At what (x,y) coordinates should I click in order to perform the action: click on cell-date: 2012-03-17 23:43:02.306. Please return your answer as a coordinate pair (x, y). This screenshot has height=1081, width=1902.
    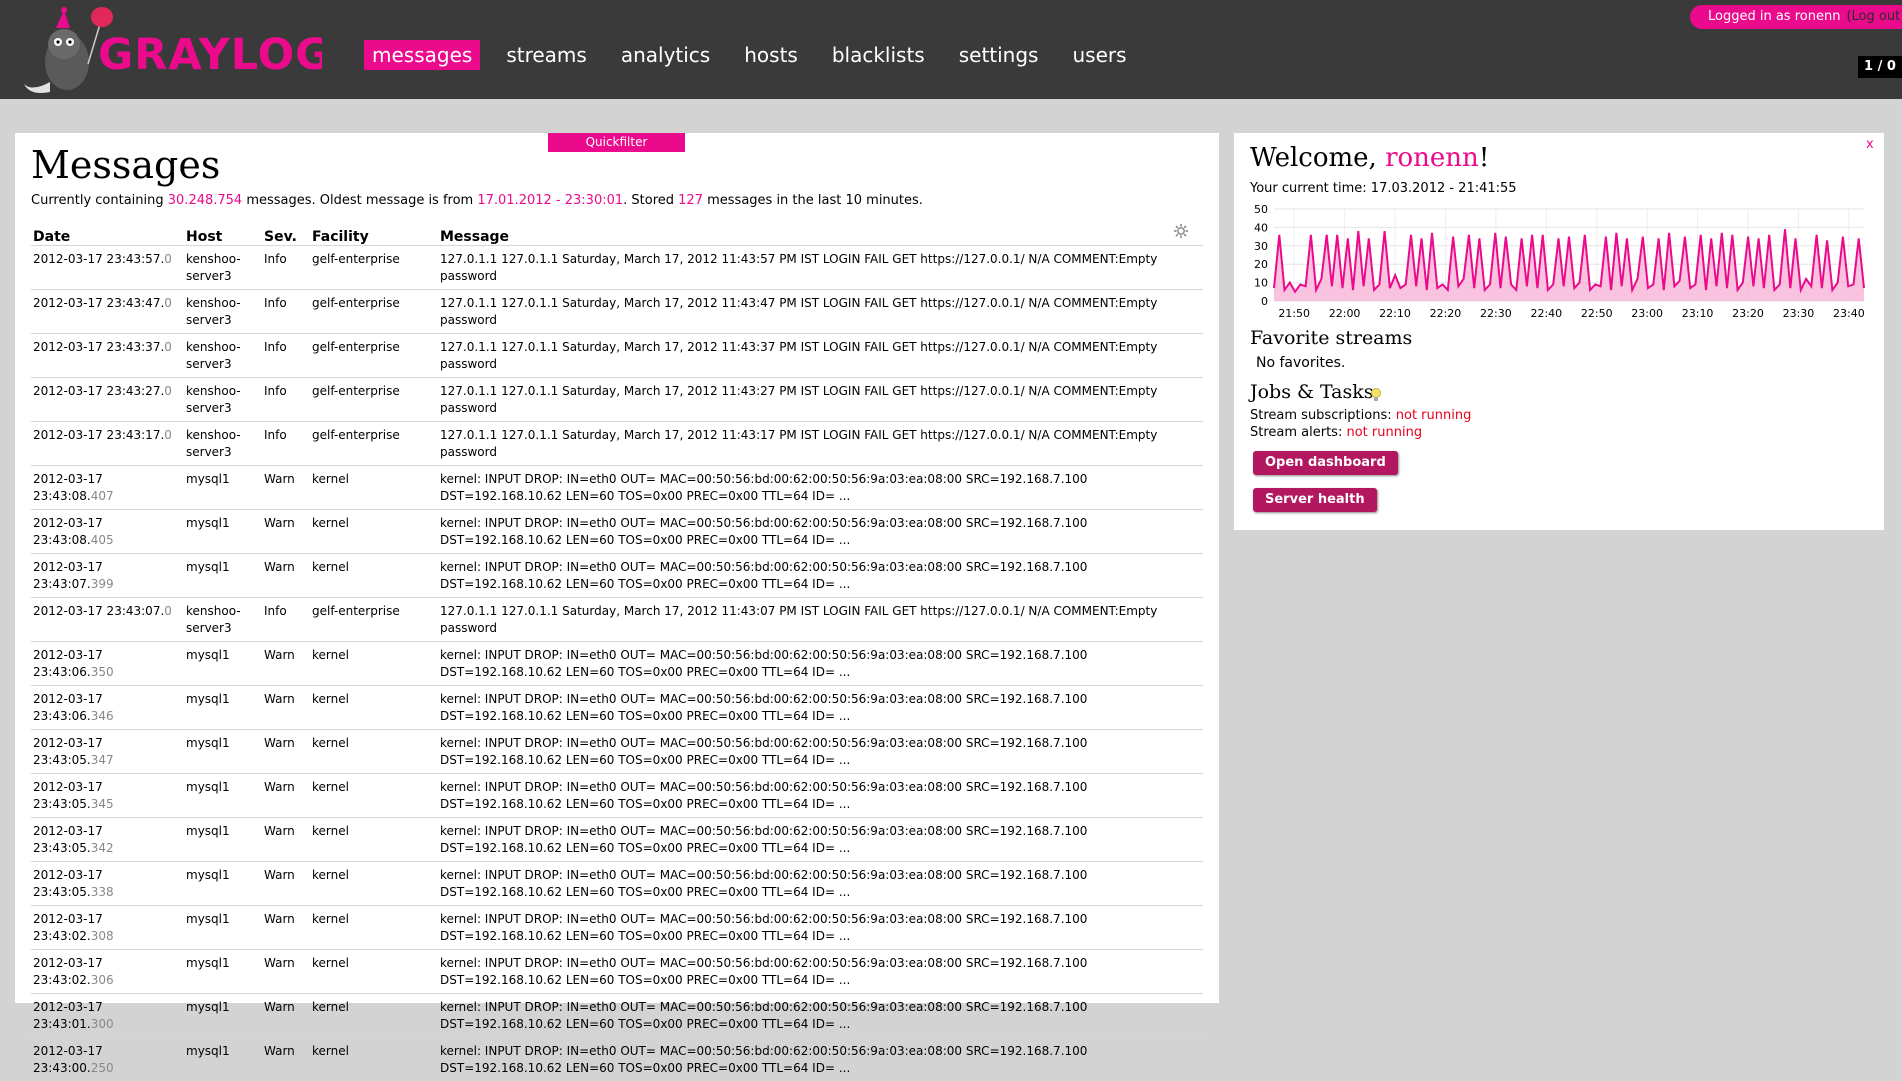
    Looking at the image, I should click on (107, 972).